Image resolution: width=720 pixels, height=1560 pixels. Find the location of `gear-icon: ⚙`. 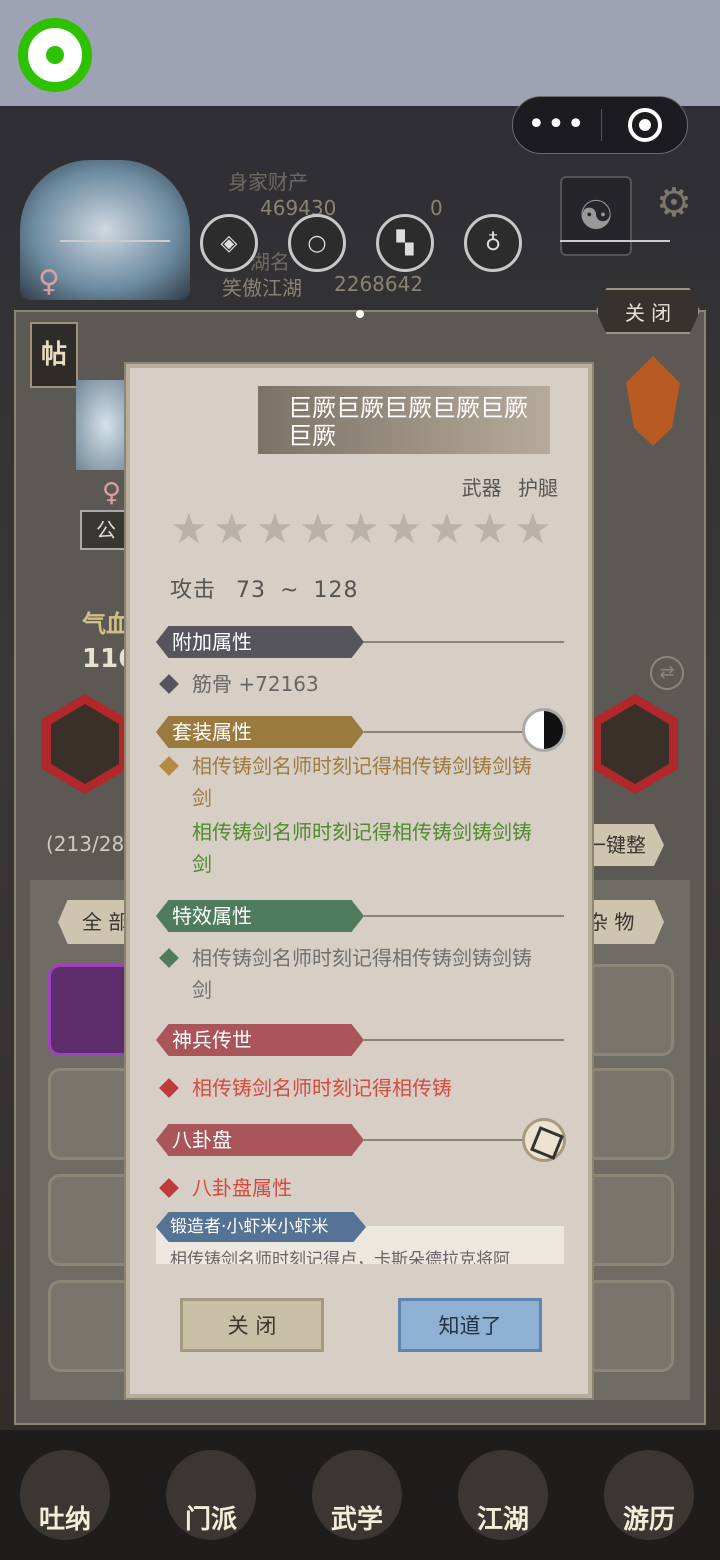

gear-icon: ⚙ is located at coordinates (674, 203).